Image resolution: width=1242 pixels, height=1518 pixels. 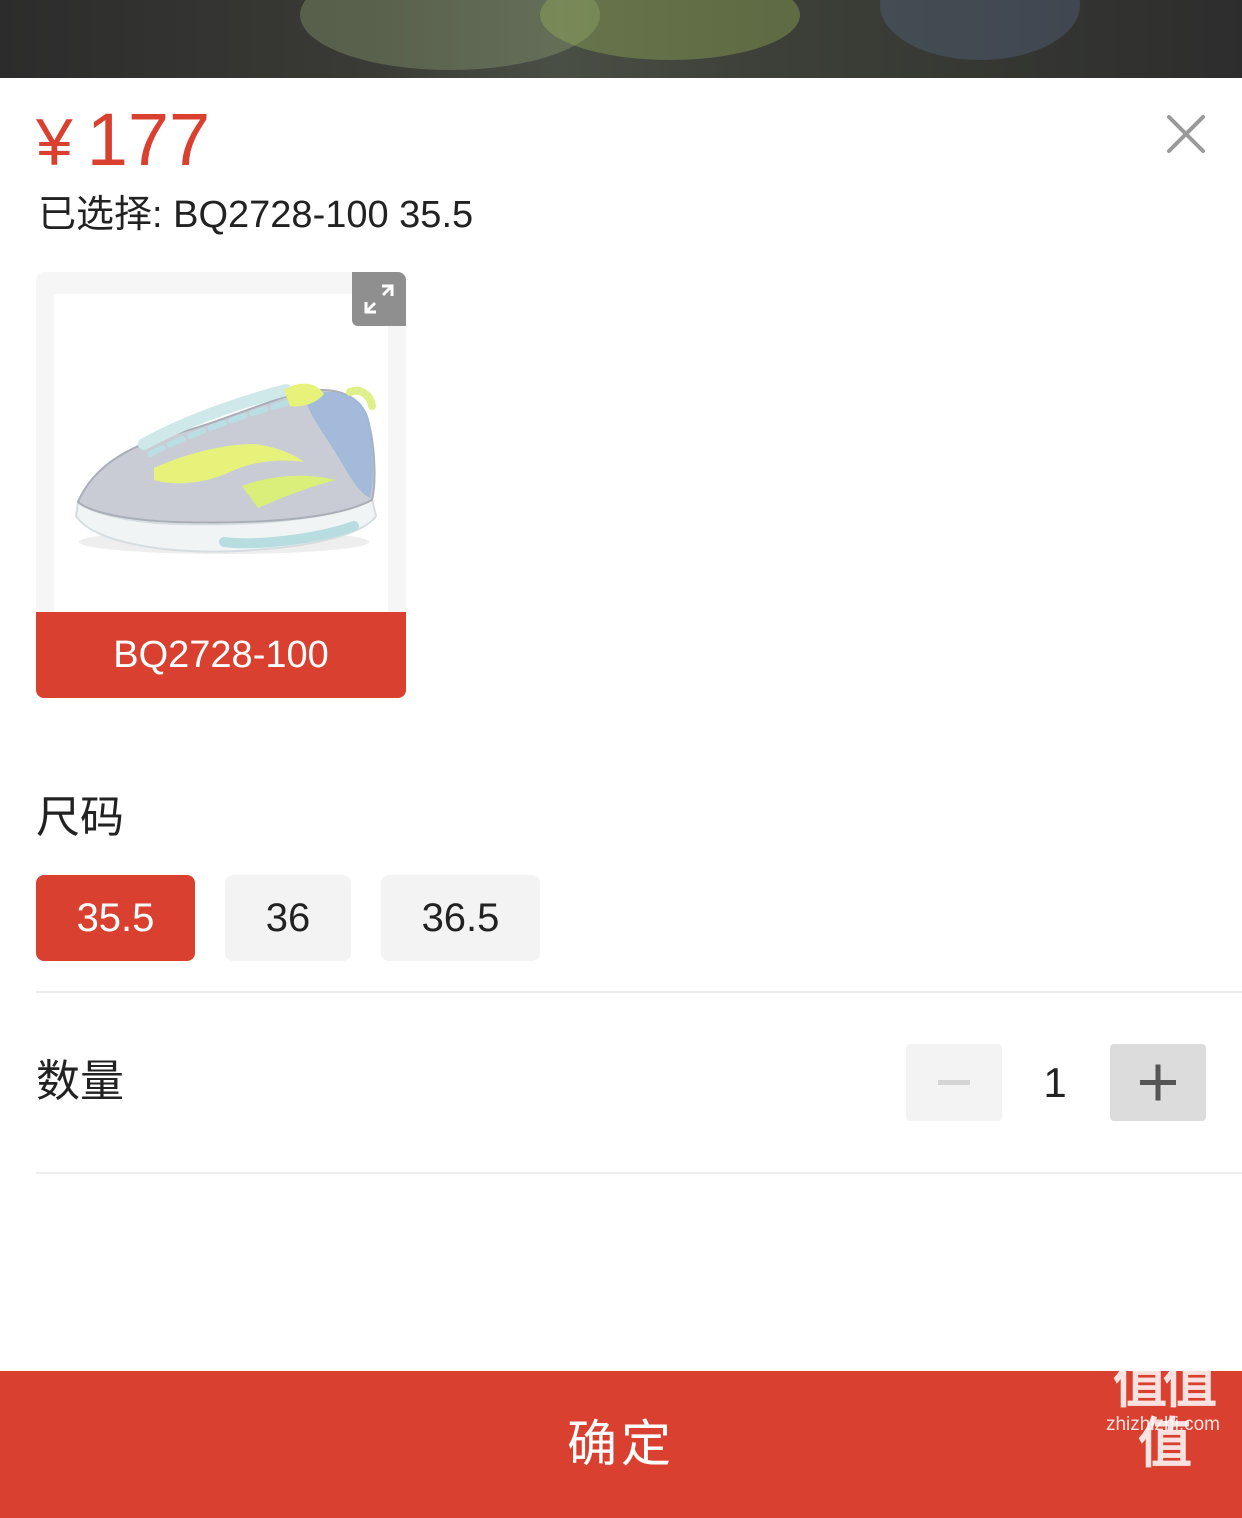 I want to click on quantity-increase-button, so click(x=1158, y=1082).